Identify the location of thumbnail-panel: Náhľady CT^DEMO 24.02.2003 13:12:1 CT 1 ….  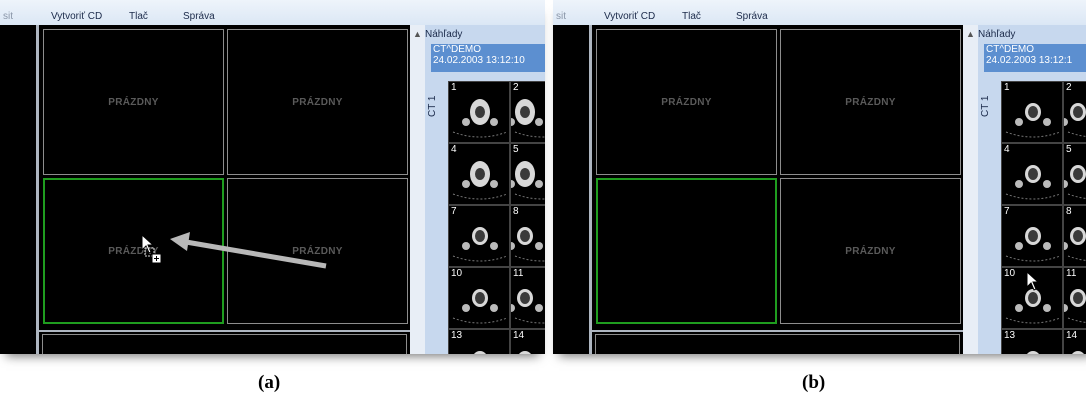
(1032, 189).